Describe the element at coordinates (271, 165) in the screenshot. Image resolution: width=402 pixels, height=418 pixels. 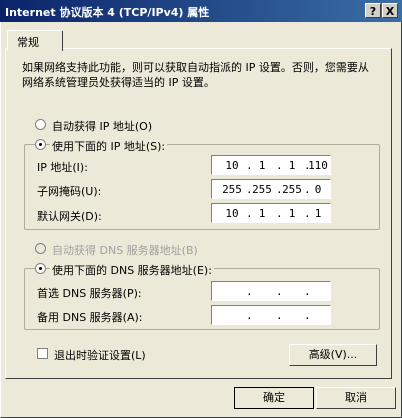
I see `ip-address-input: 10 . 1 . 1 . 110` at that location.